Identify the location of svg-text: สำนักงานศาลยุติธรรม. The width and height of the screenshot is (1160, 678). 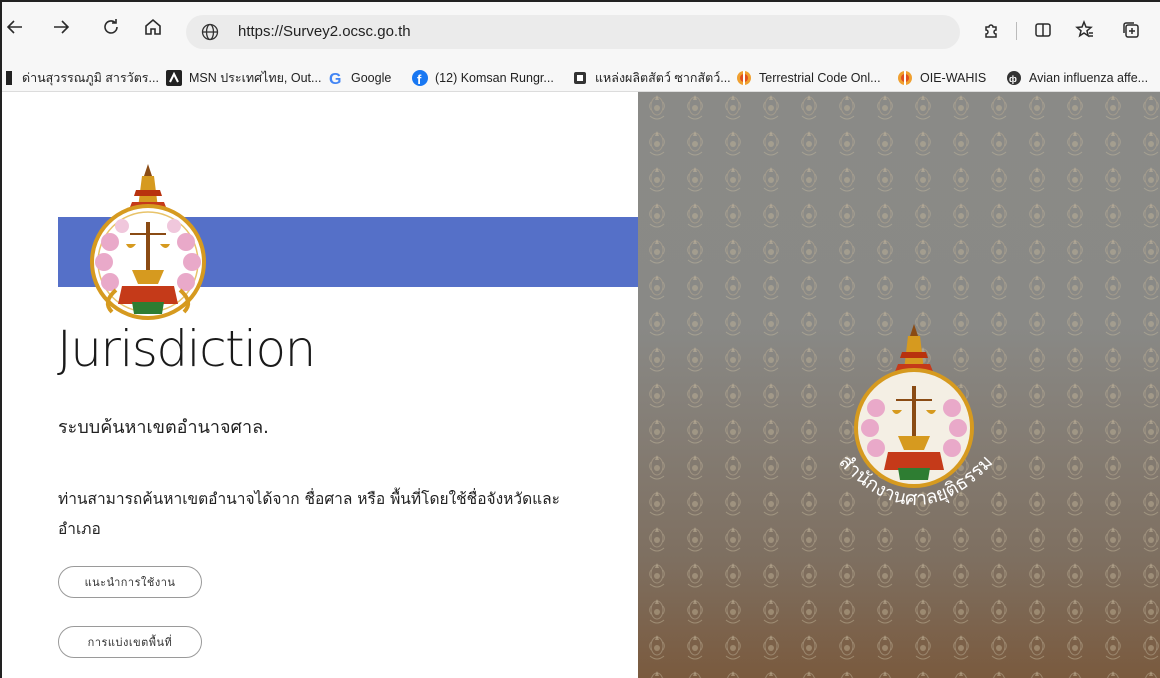
(916, 481).